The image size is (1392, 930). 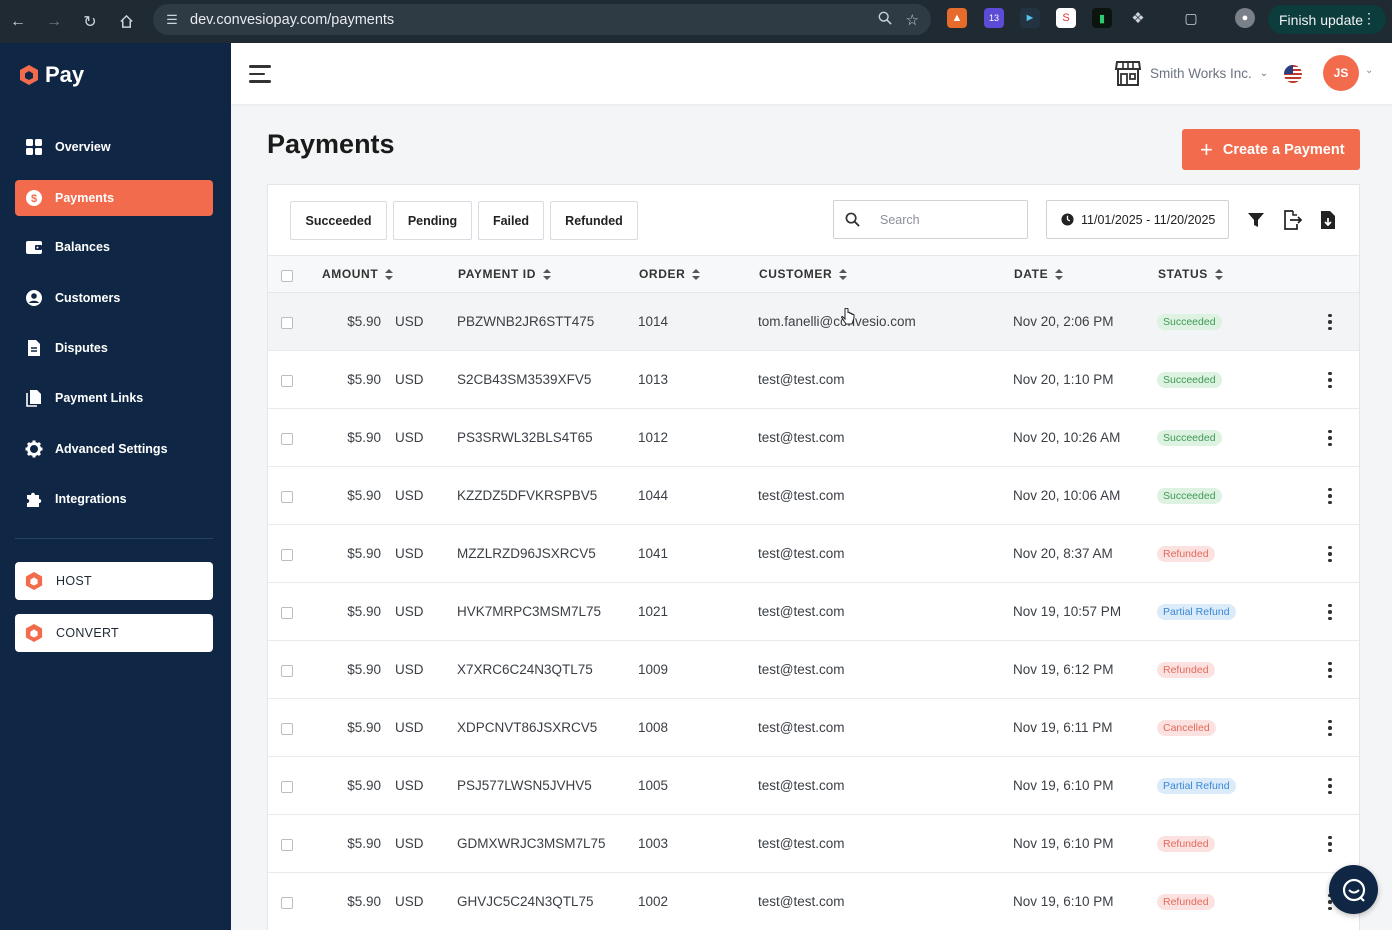 What do you see at coordinates (525, 901) in the screenshot?
I see `payment-id-cell: GHVJC5C24N3QTL75` at bounding box center [525, 901].